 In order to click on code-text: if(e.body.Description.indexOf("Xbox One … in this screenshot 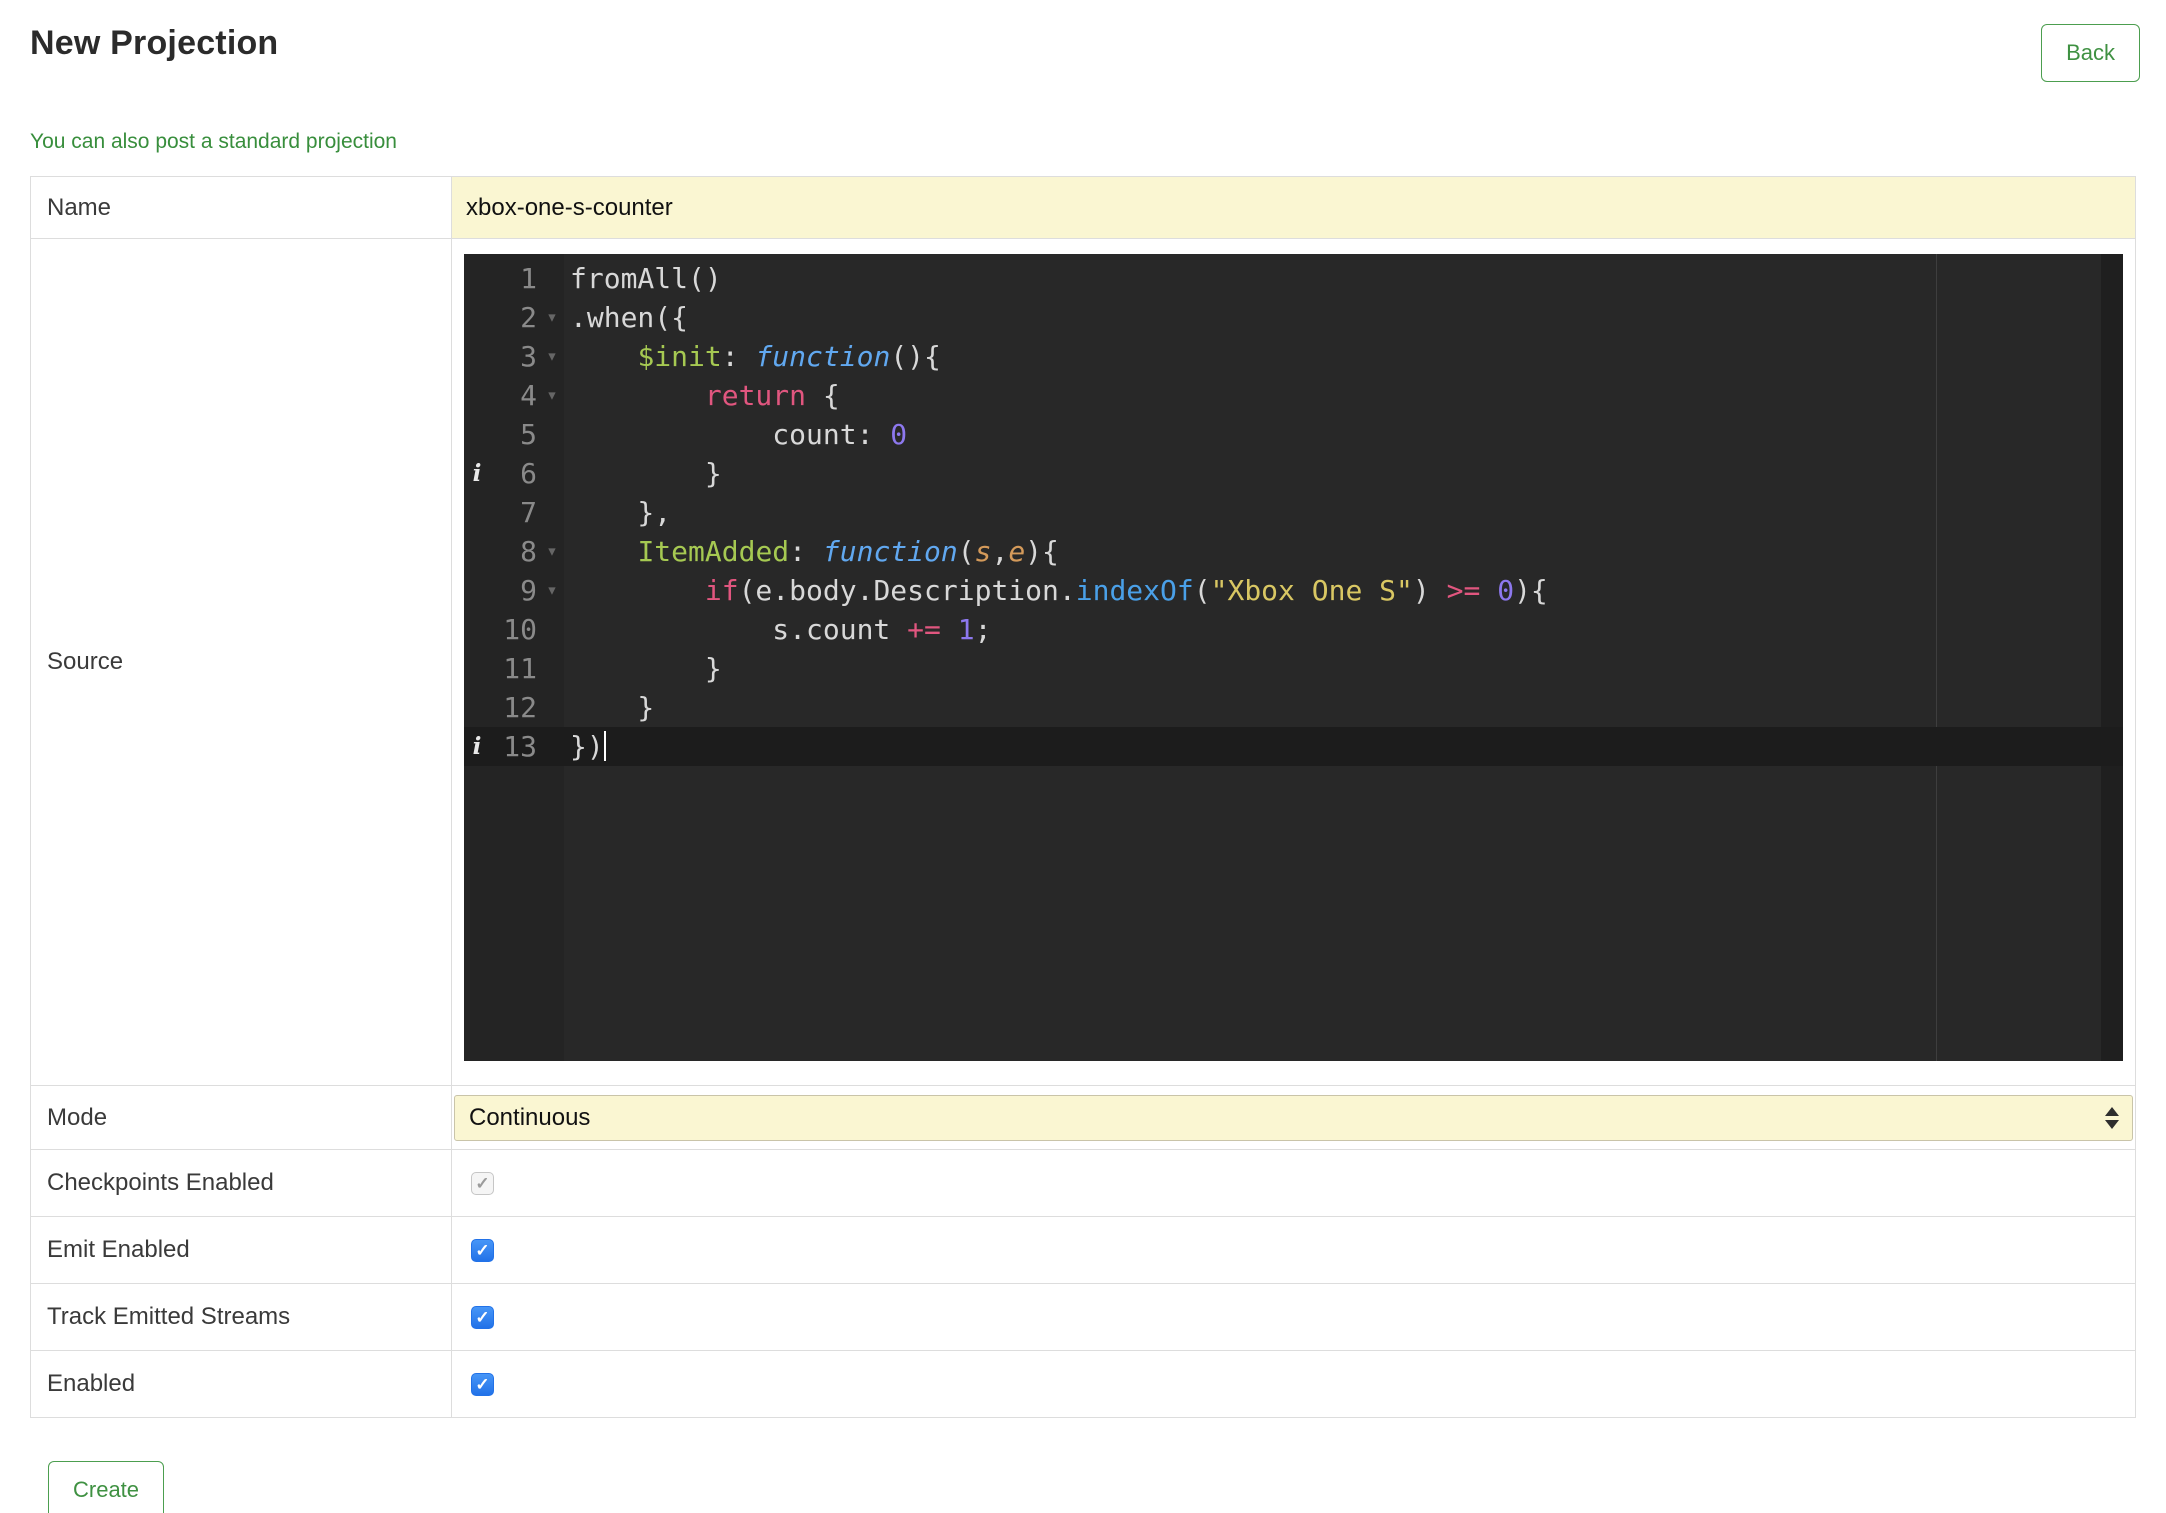, I will do `click(1056, 590)`.